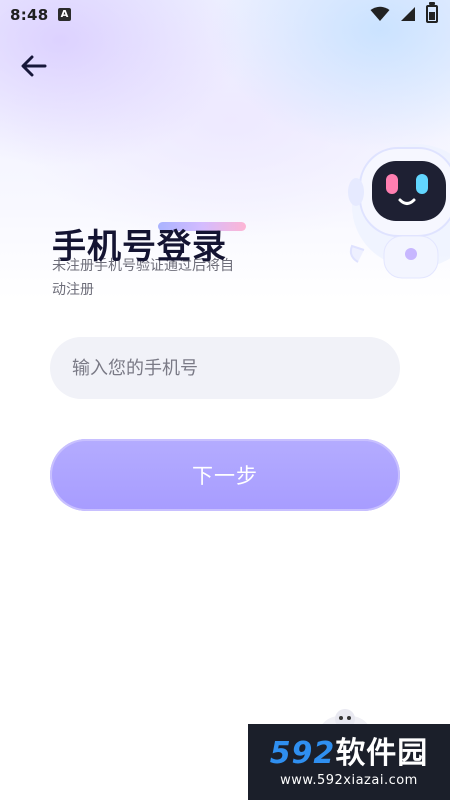 The image size is (450, 800). Describe the element at coordinates (225, 15) in the screenshot. I see `status-bar: 8:48 A` at that location.